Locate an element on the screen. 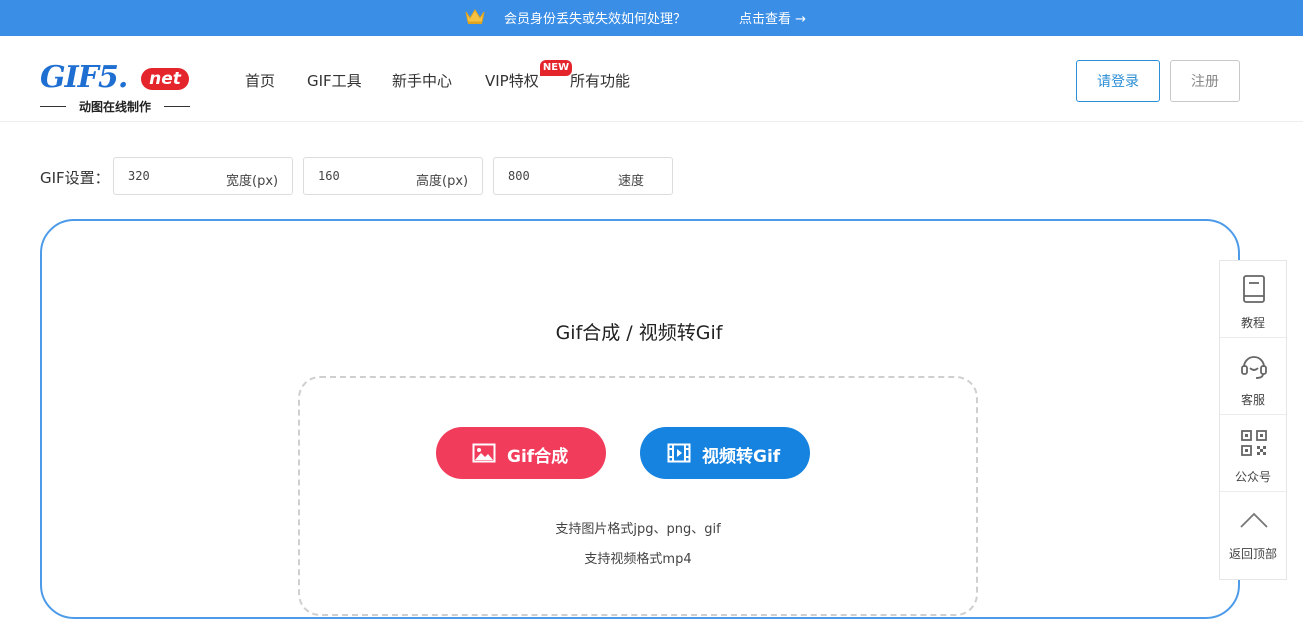  nav-vip: VIP特权 is located at coordinates (512, 80).